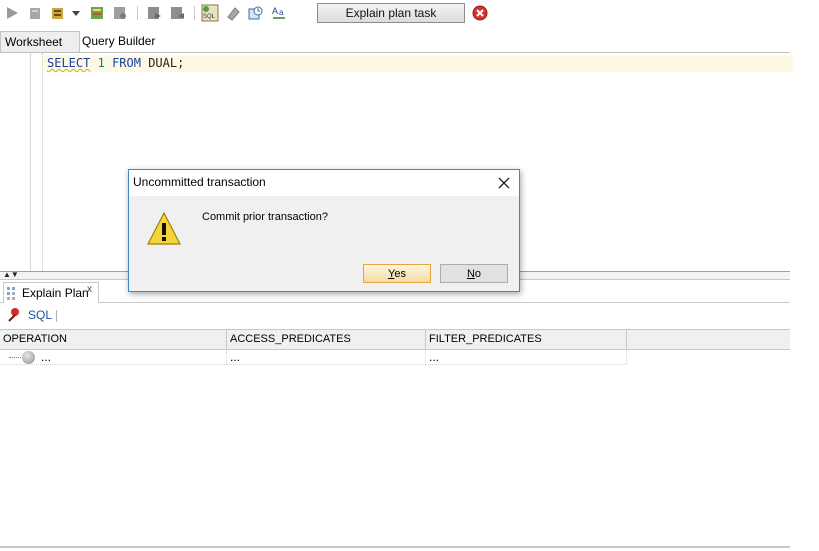  I want to click on unshared-worksheet-icon, so click(256, 13).